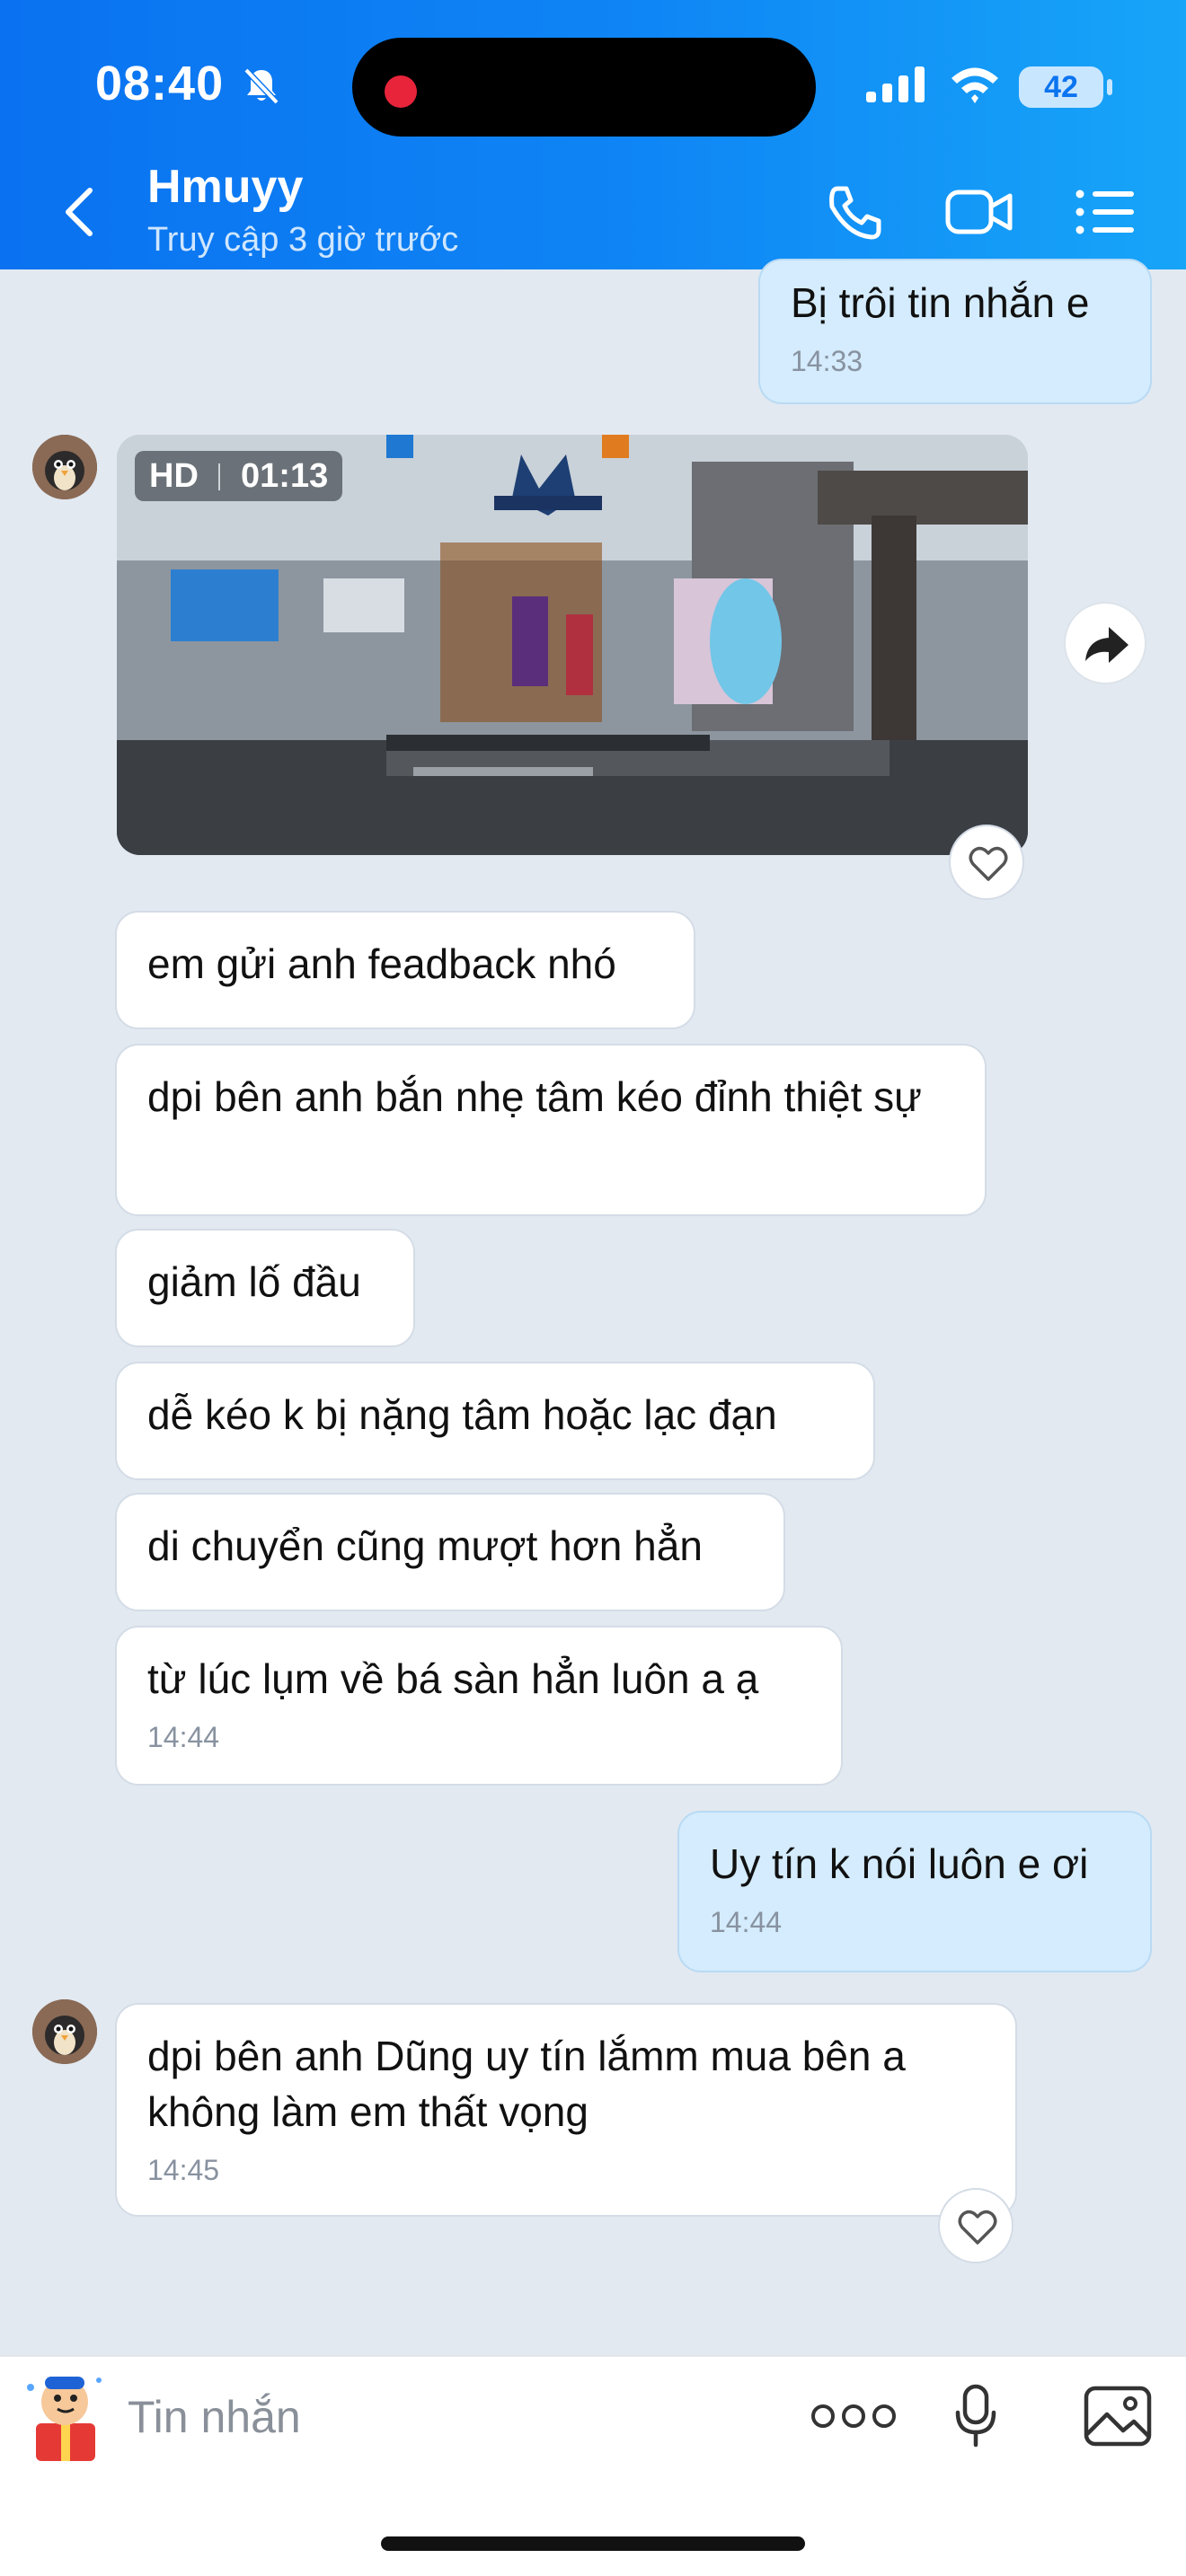 This screenshot has height=2576, width=1186. I want to click on microphone-icon, so click(975, 2416).